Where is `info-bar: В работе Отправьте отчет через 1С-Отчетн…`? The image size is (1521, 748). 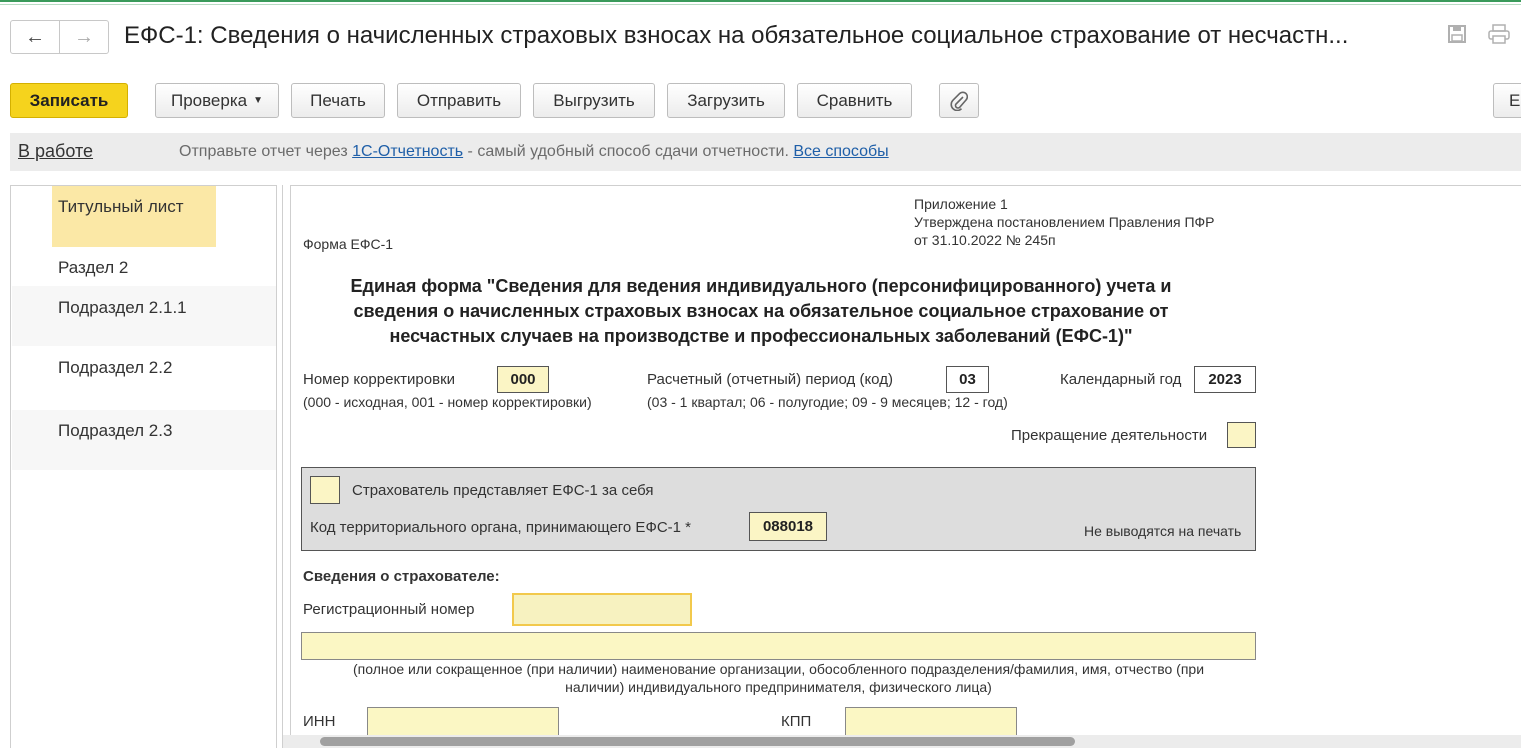 info-bar: В работе Отправьте отчет через 1С-Отчетн… is located at coordinates (765, 152).